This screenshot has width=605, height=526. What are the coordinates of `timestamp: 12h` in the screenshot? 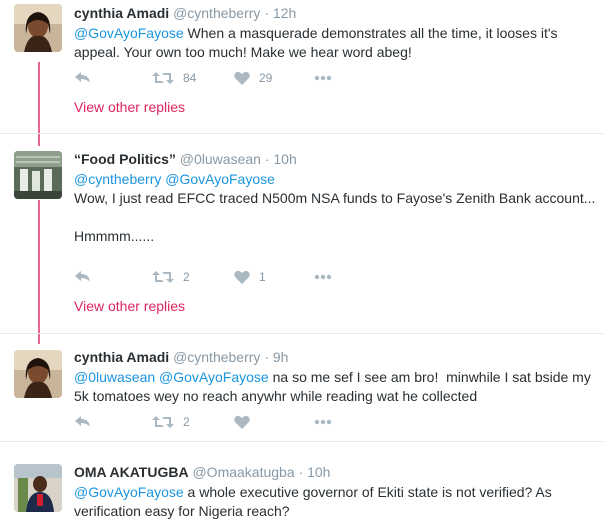 It's located at (284, 13).